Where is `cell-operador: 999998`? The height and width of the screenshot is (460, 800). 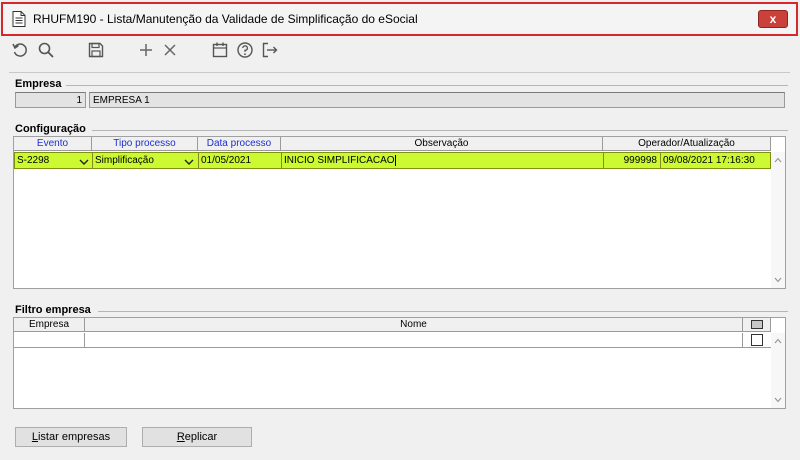 cell-operador: 999998 is located at coordinates (631, 161).